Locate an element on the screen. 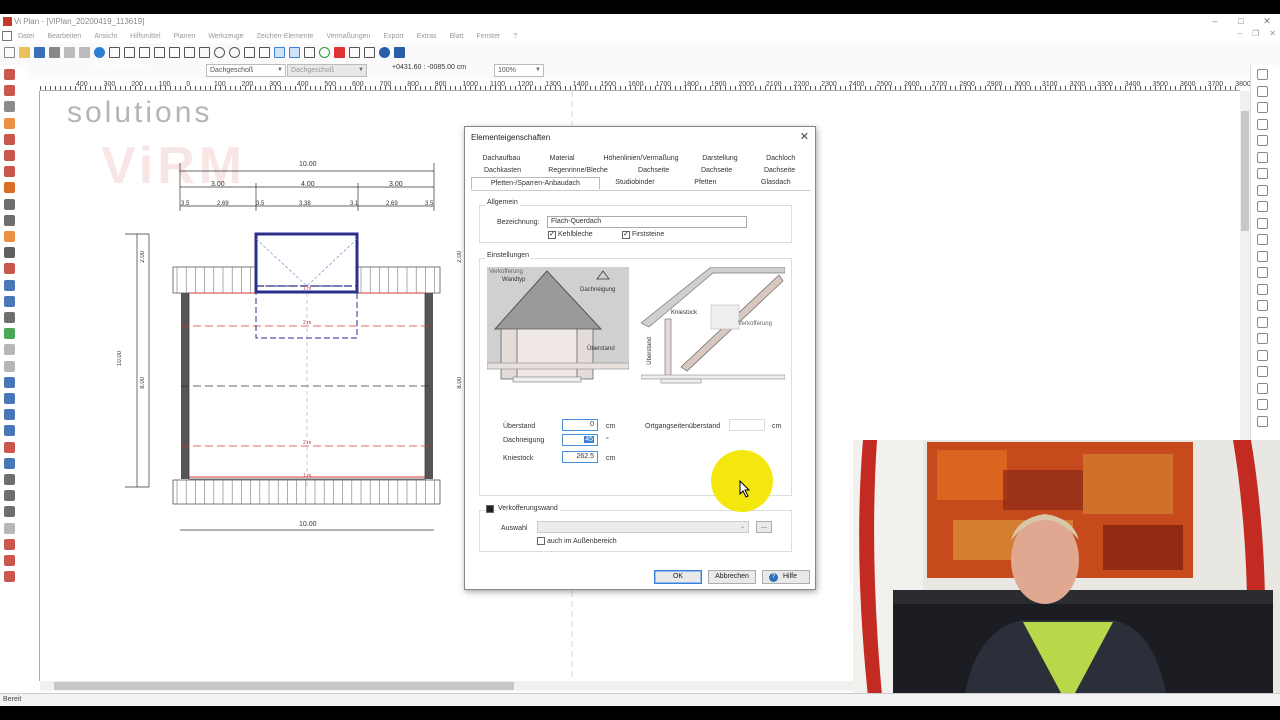  floor-select: Dachgeschoß ▼ is located at coordinates (246, 70).